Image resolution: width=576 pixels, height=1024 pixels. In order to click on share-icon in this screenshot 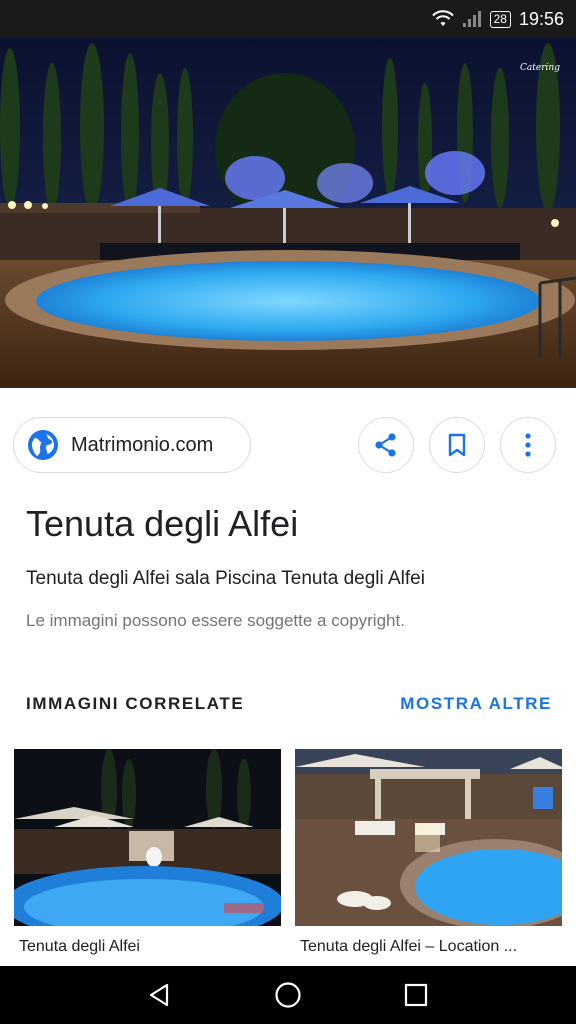, I will do `click(385, 445)`.